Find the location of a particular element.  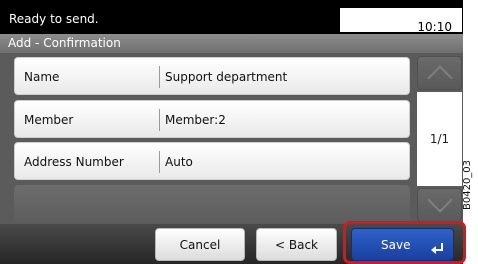

page-indicator-panel: 1/1 is located at coordinates (439, 139).